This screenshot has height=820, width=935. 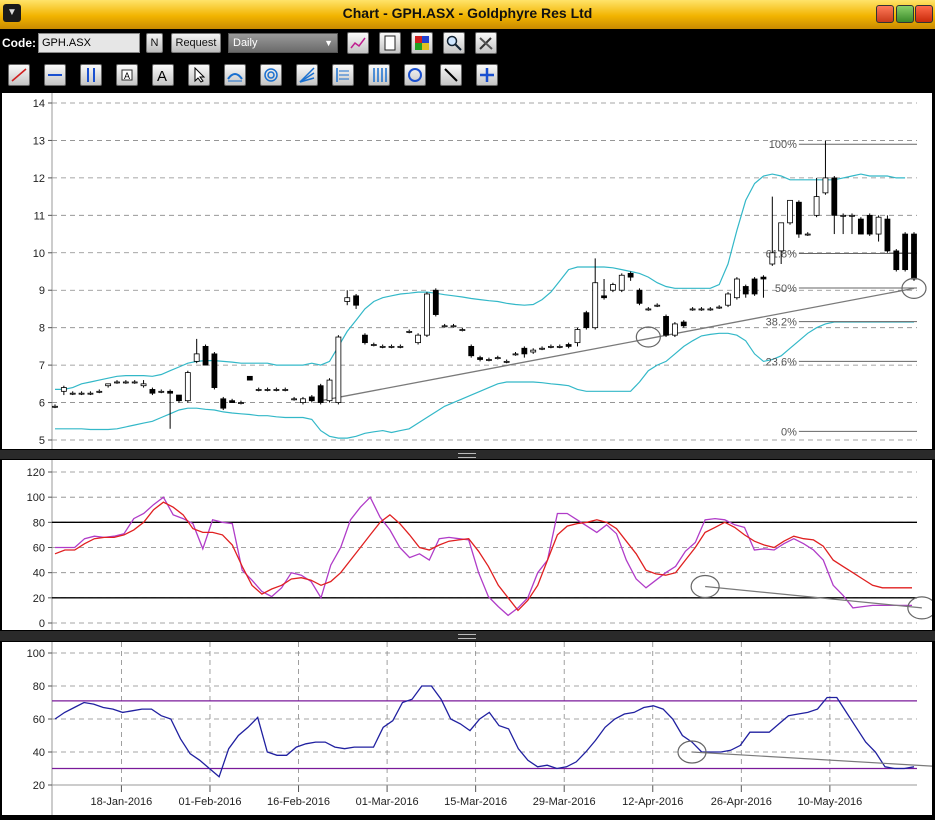 I want to click on x-tick-label: 01-Feb-2016, so click(x=209, y=802).